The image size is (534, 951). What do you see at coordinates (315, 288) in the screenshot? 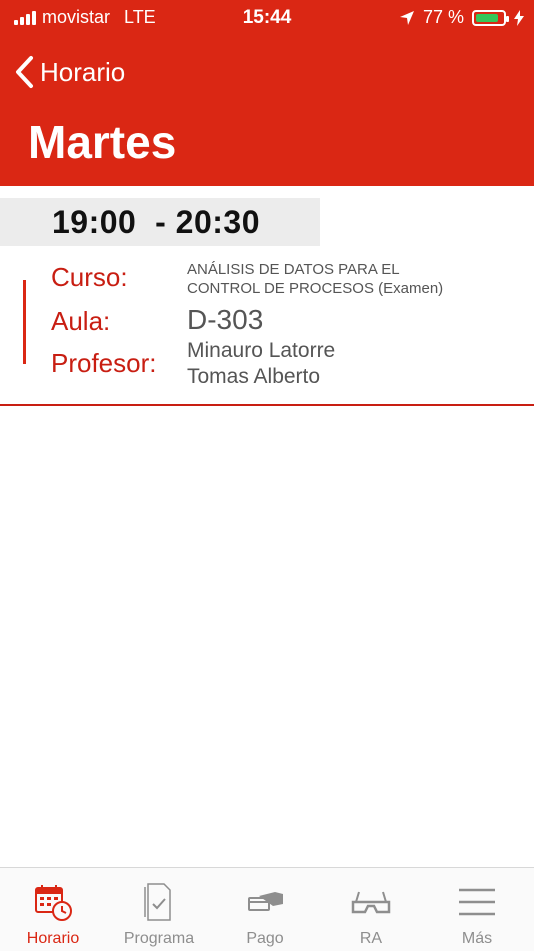
I see `curso-line-2: CONTROL DE PROCESOS (Examen)` at bounding box center [315, 288].